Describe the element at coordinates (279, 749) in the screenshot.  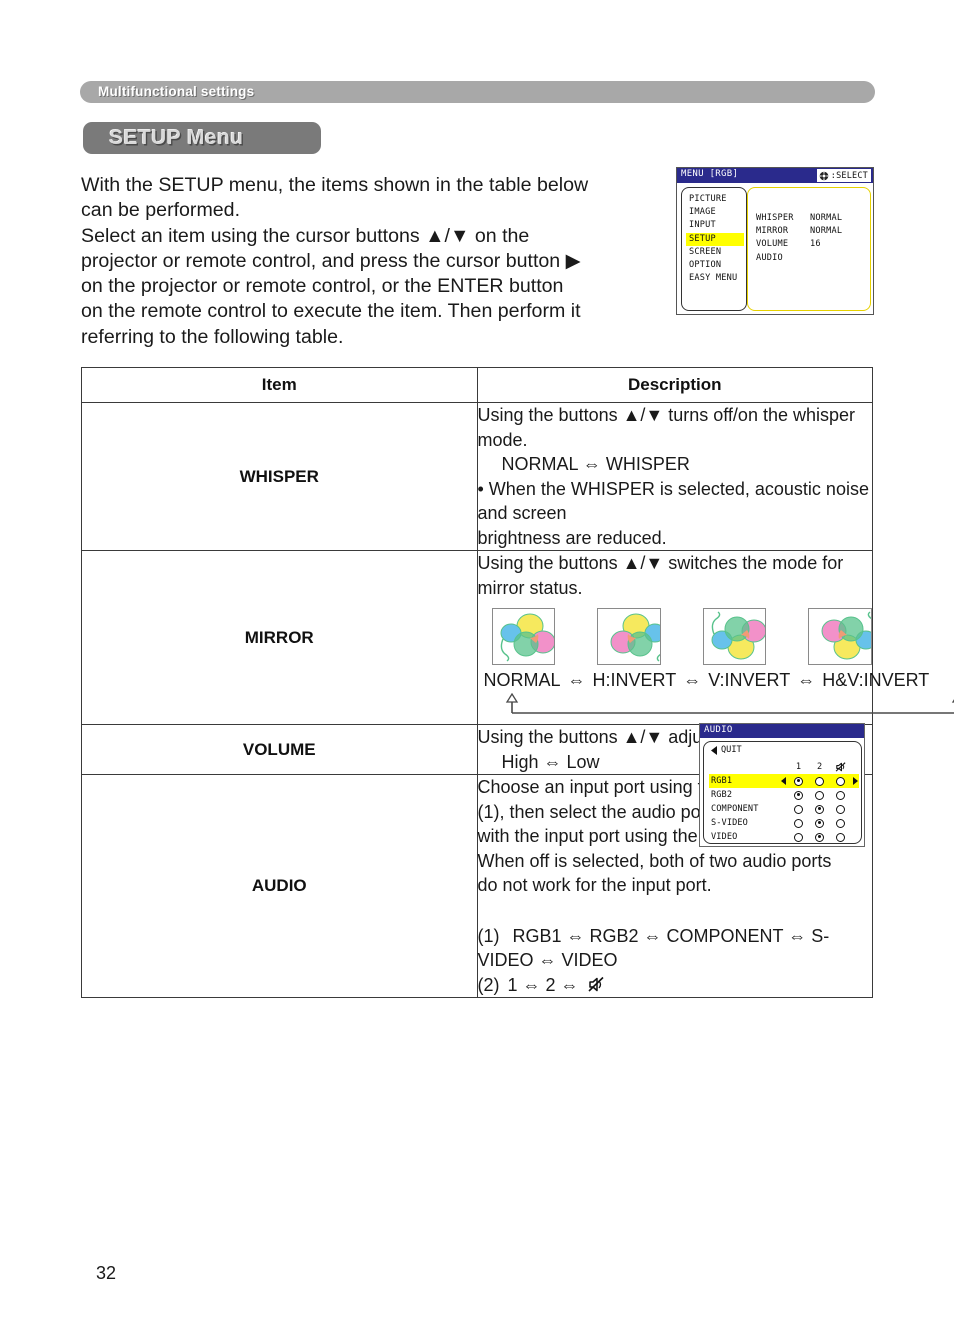
I see `row-item-volume: VOLUME` at that location.